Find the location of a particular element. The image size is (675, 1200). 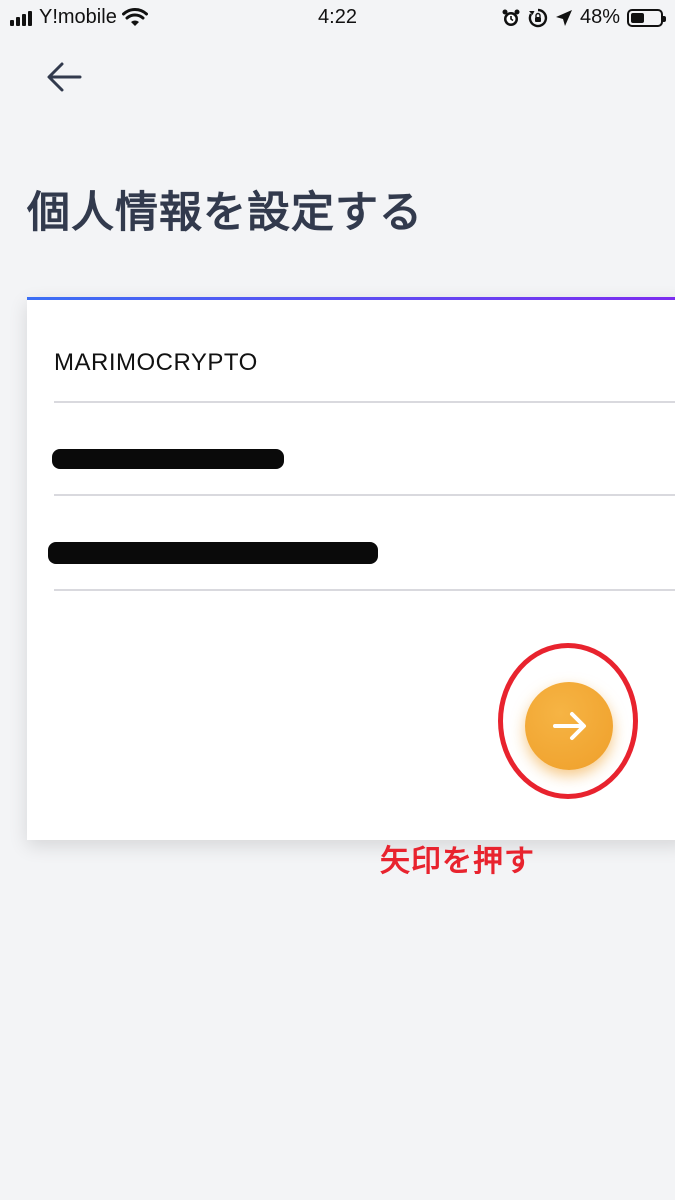

card-accent-bar is located at coordinates (351, 298).